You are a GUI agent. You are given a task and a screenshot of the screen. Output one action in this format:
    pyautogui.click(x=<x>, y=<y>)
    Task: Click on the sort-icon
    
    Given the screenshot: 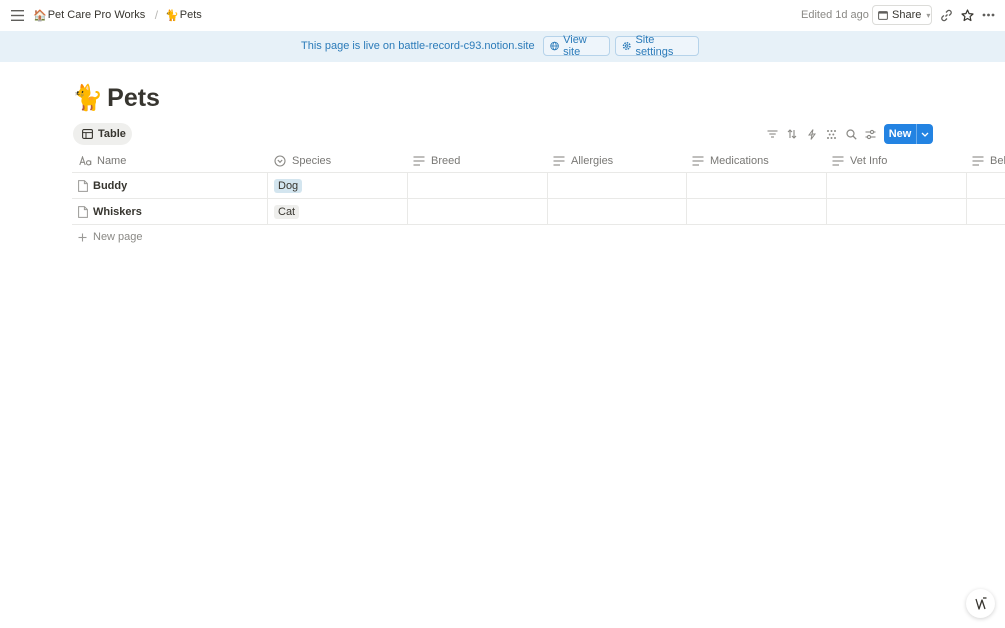 What is the action you would take?
    pyautogui.click(x=792, y=134)
    